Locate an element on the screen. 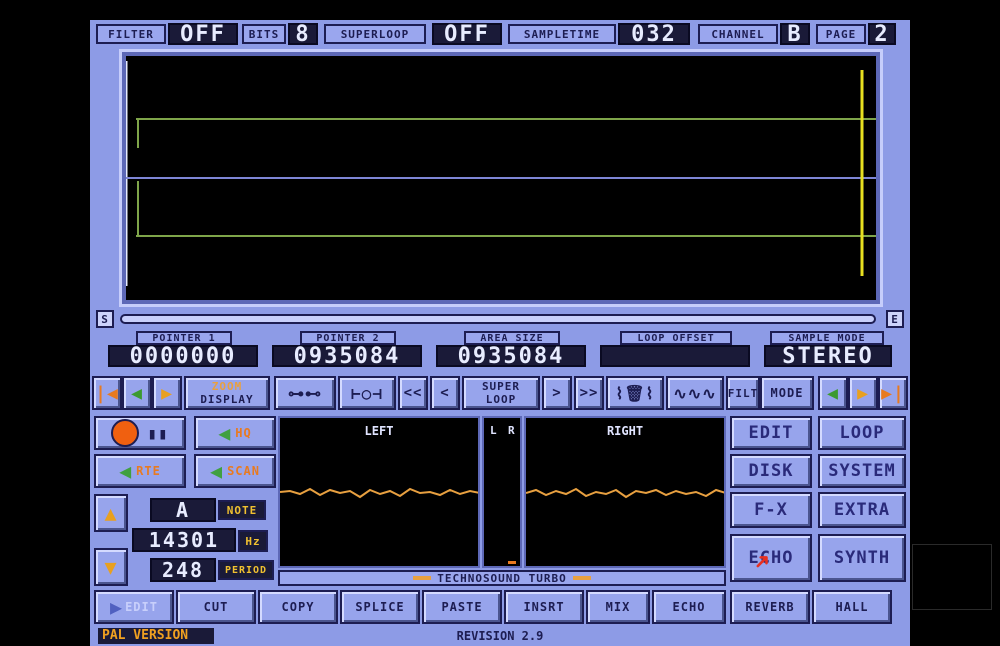 The height and width of the screenshot is (646, 1000). edit-play-button: ▶ EDIT is located at coordinates (134, 607).